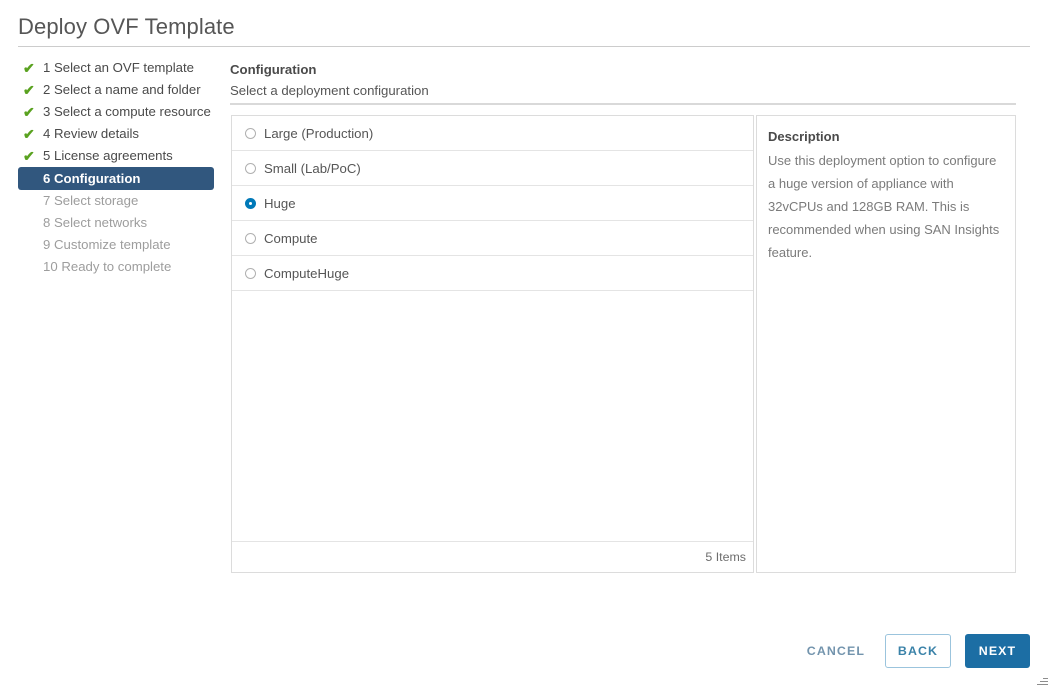 The height and width of the screenshot is (689, 1051). Describe the element at coordinates (92, 178) in the screenshot. I see `wizard-step-label: 6 Configuration` at that location.